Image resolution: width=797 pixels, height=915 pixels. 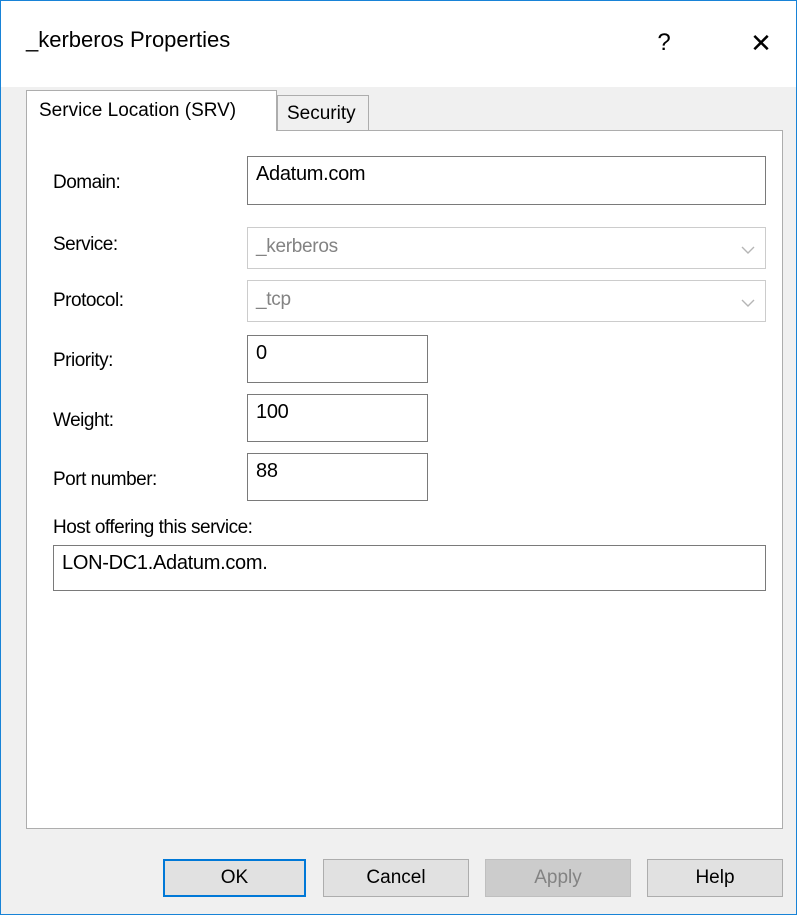 What do you see at coordinates (273, 299) in the screenshot?
I see `protocol-value: _tcp` at bounding box center [273, 299].